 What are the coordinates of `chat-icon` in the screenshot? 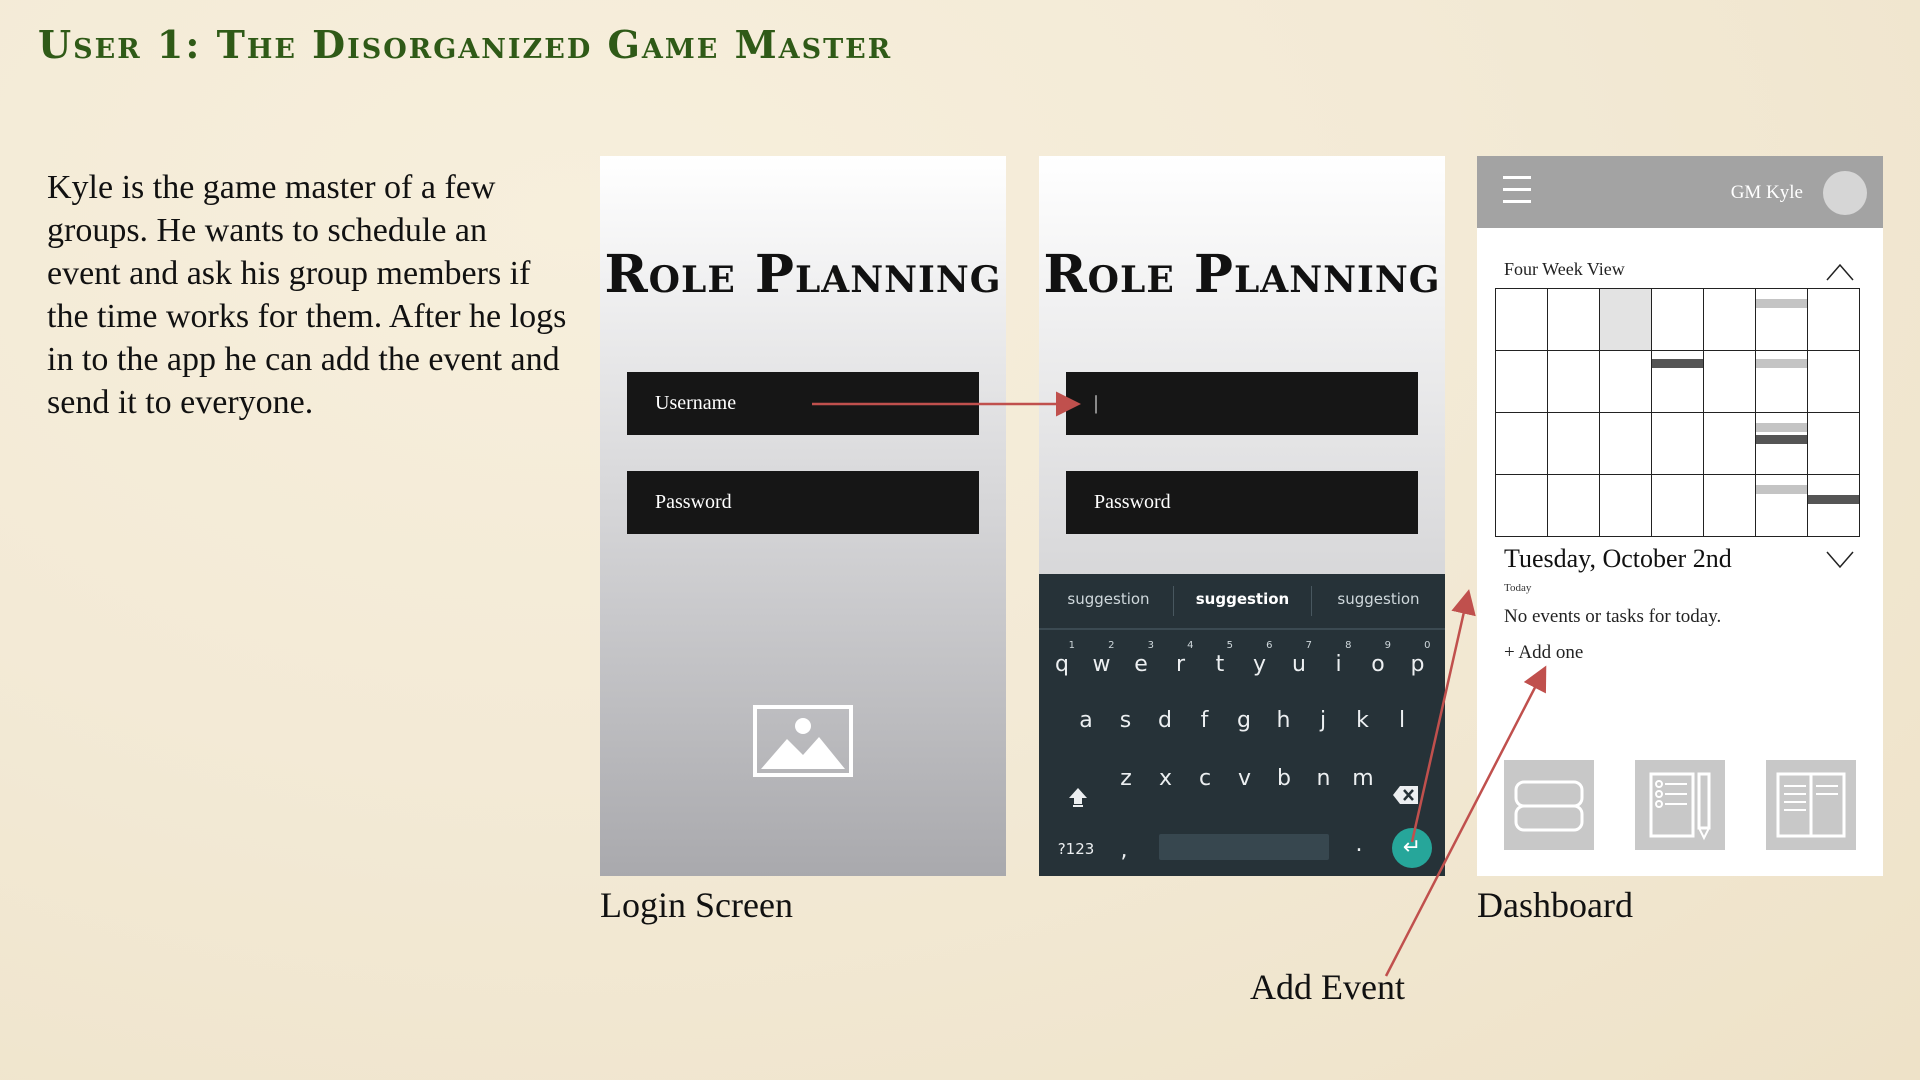 It's located at (1549, 806).